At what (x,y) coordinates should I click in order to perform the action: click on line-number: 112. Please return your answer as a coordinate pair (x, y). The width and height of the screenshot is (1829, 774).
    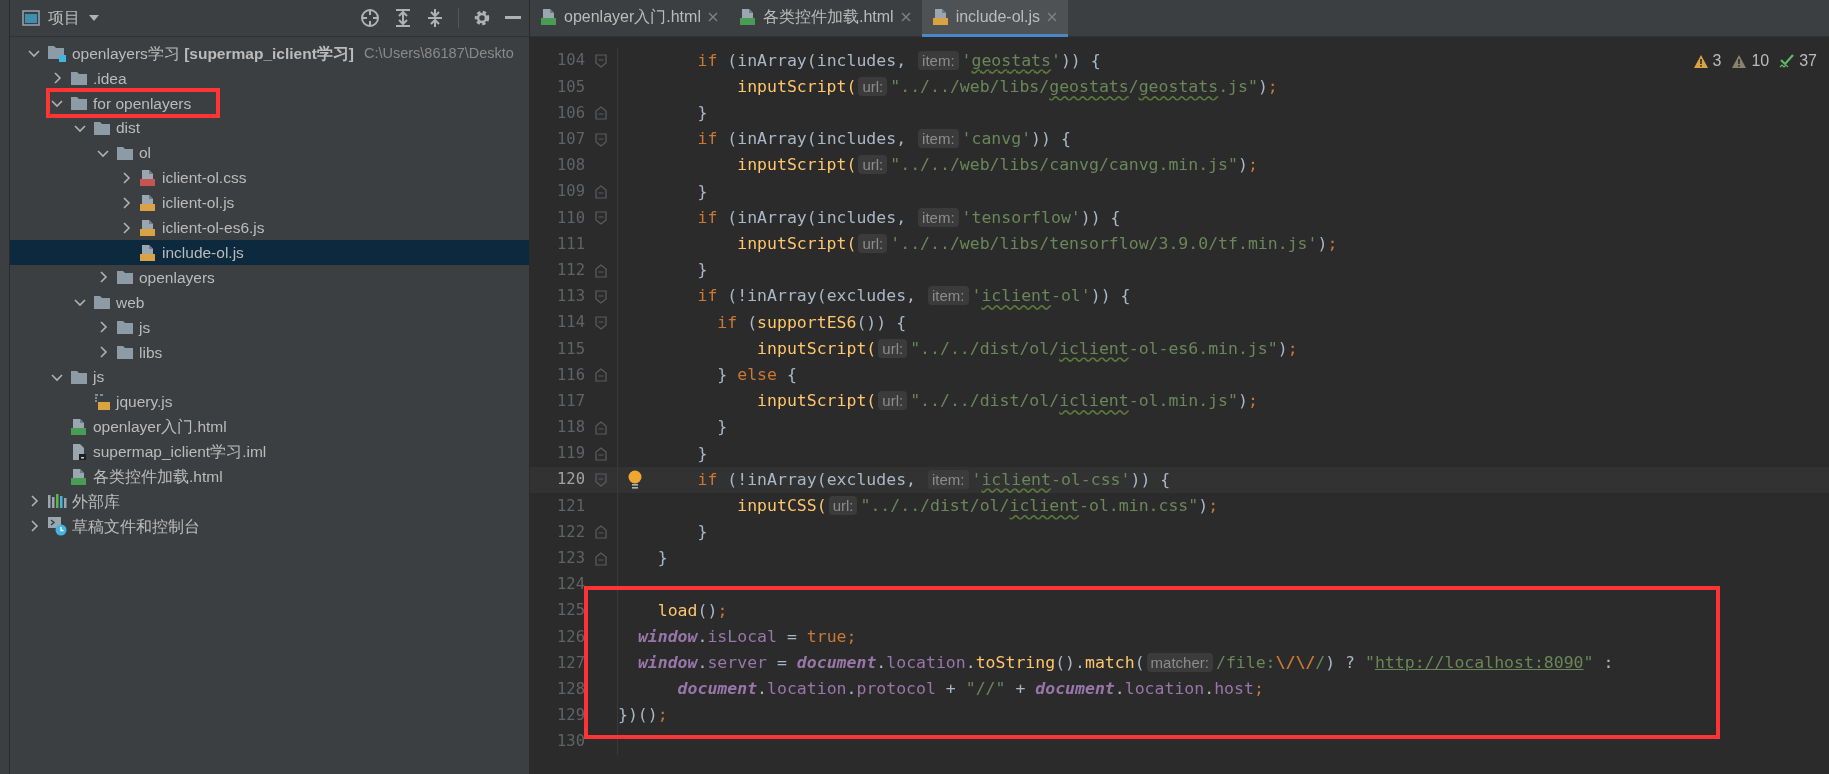
    Looking at the image, I should click on (570, 270).